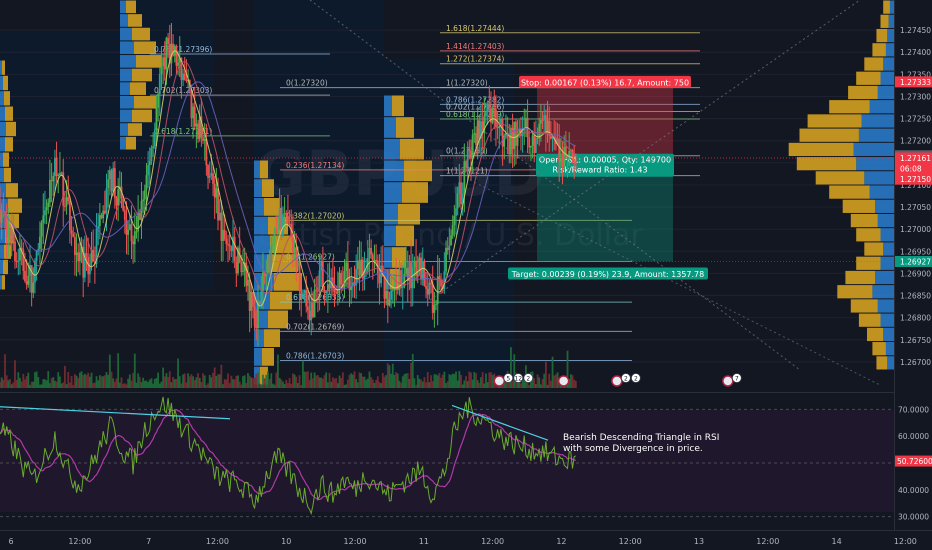 The image size is (932, 550). What do you see at coordinates (915, 340) in the screenshot?
I see `price-tick-label: 1.26750` at bounding box center [915, 340].